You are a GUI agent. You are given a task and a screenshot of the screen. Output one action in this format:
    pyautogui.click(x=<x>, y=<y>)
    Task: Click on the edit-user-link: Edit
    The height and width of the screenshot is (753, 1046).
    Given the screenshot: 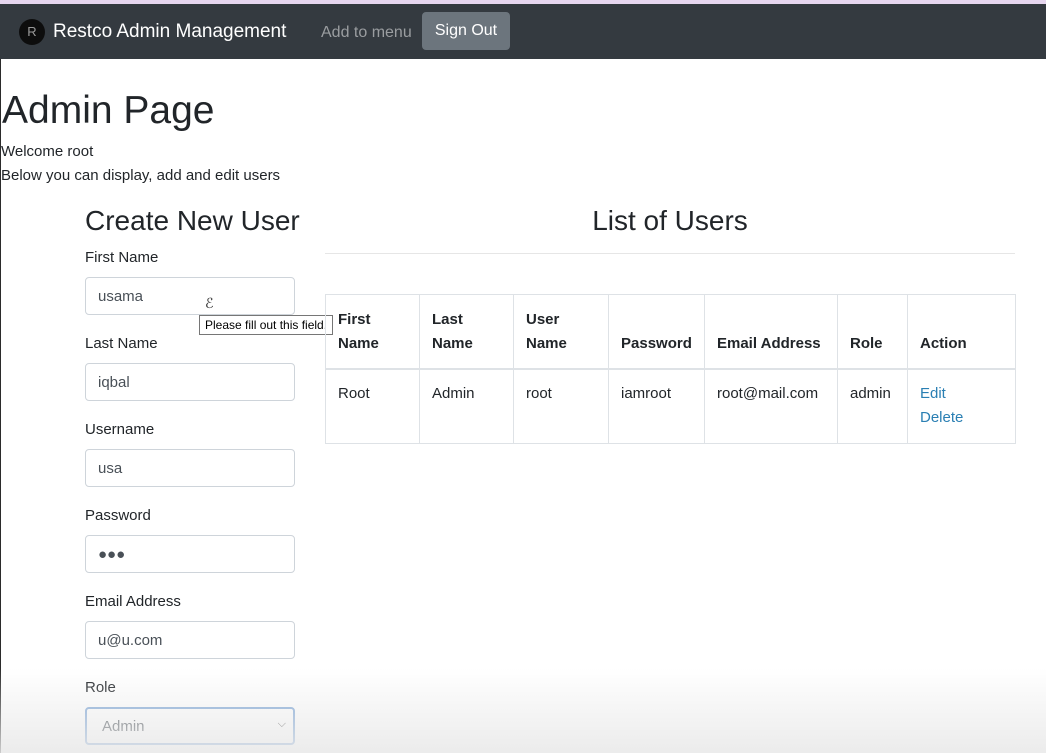 What is the action you would take?
    pyautogui.click(x=961, y=394)
    